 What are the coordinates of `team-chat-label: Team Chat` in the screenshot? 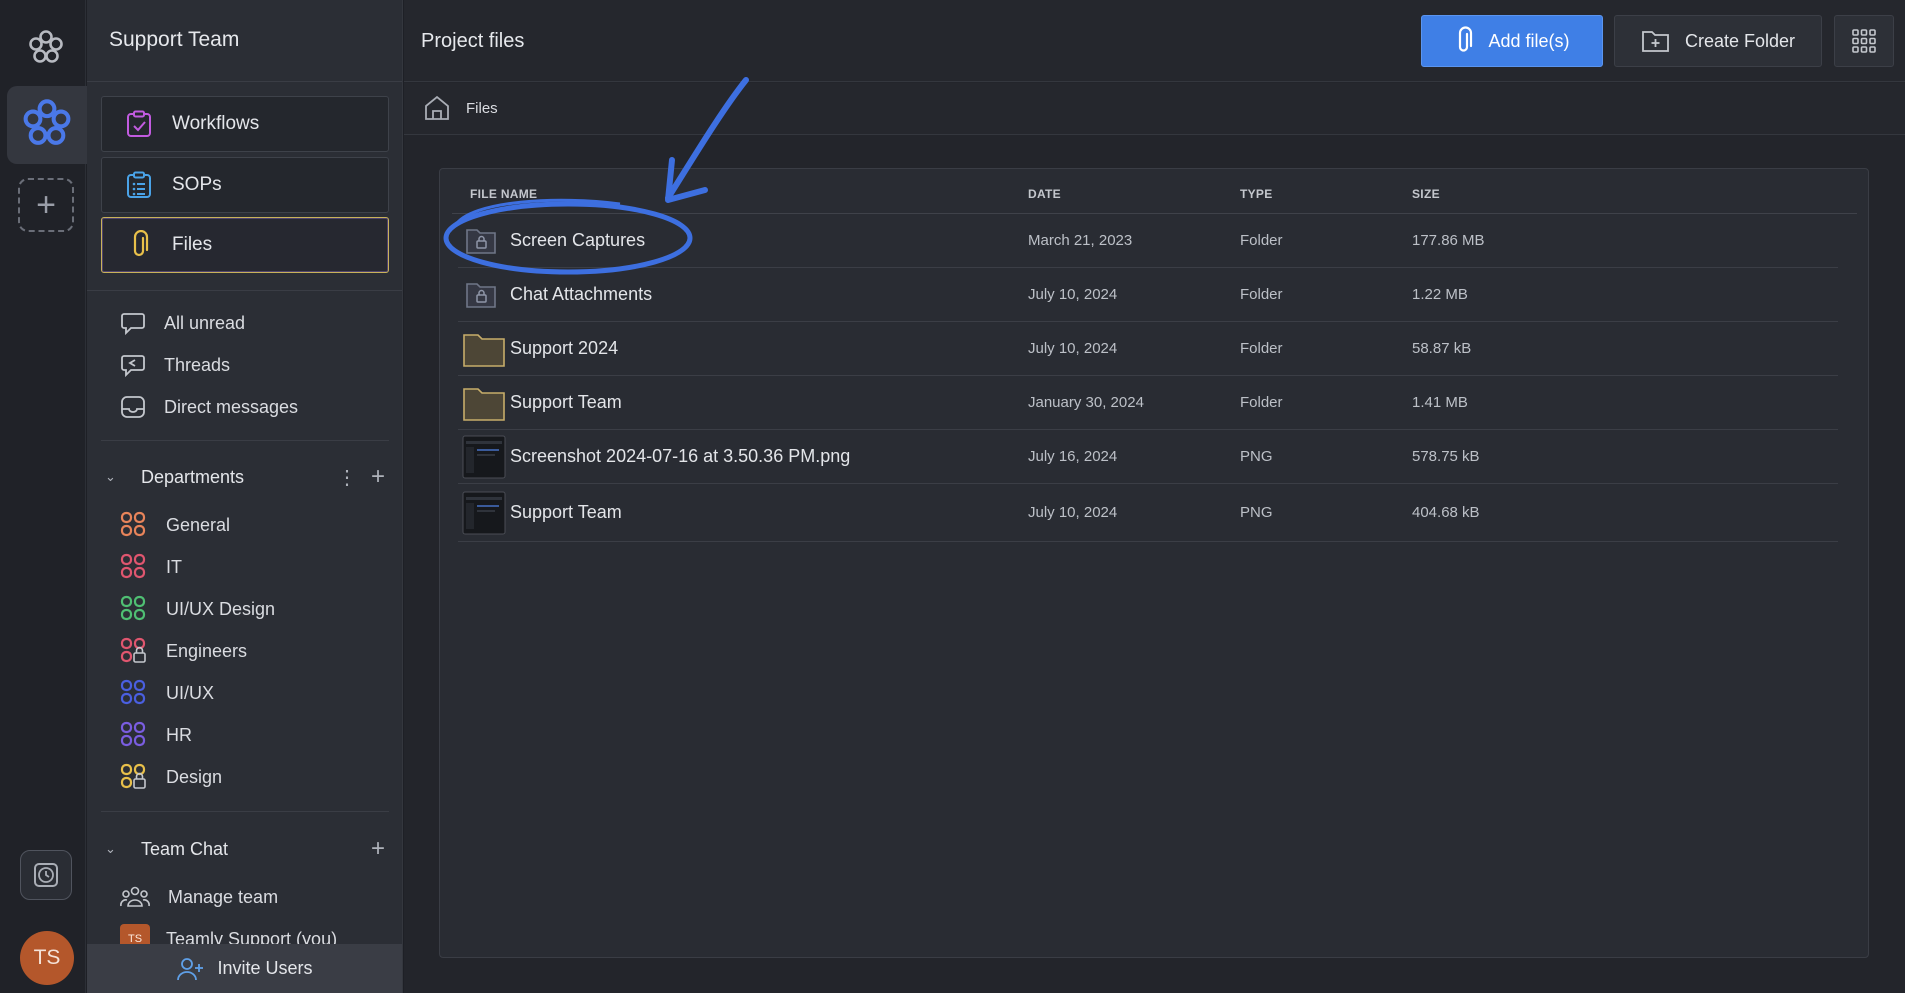 It's located at (185, 848).